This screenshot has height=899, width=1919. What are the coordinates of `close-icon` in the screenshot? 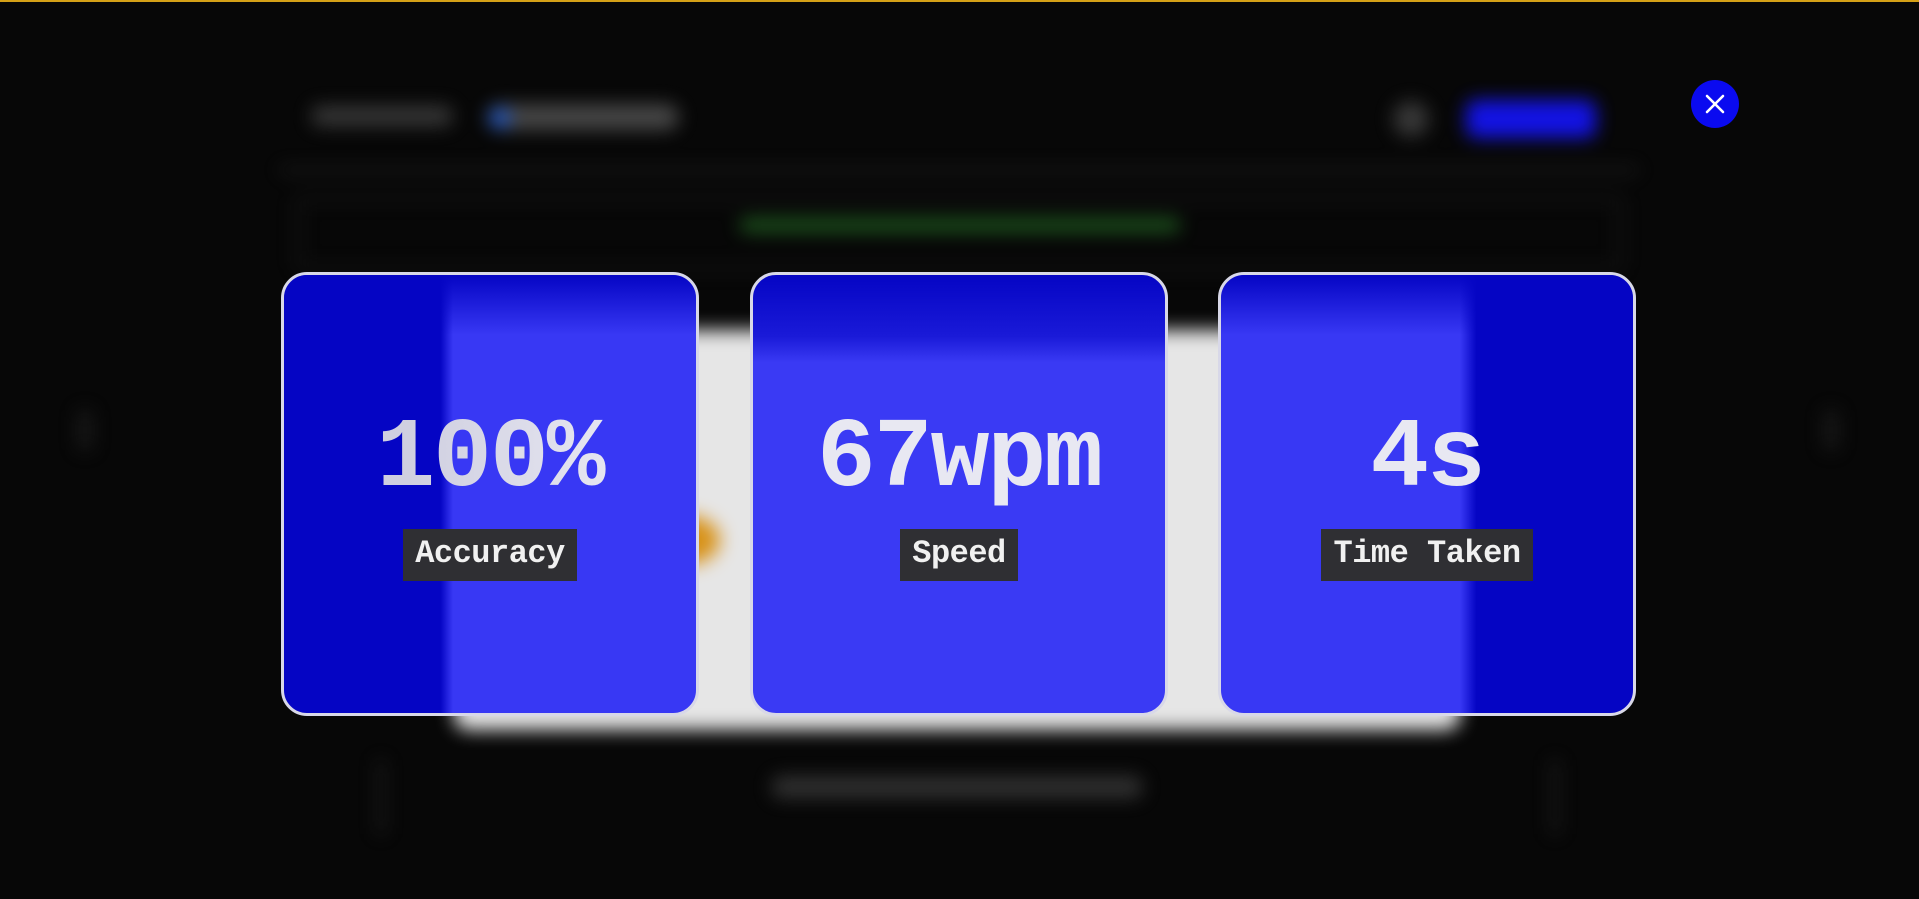 It's located at (1715, 104).